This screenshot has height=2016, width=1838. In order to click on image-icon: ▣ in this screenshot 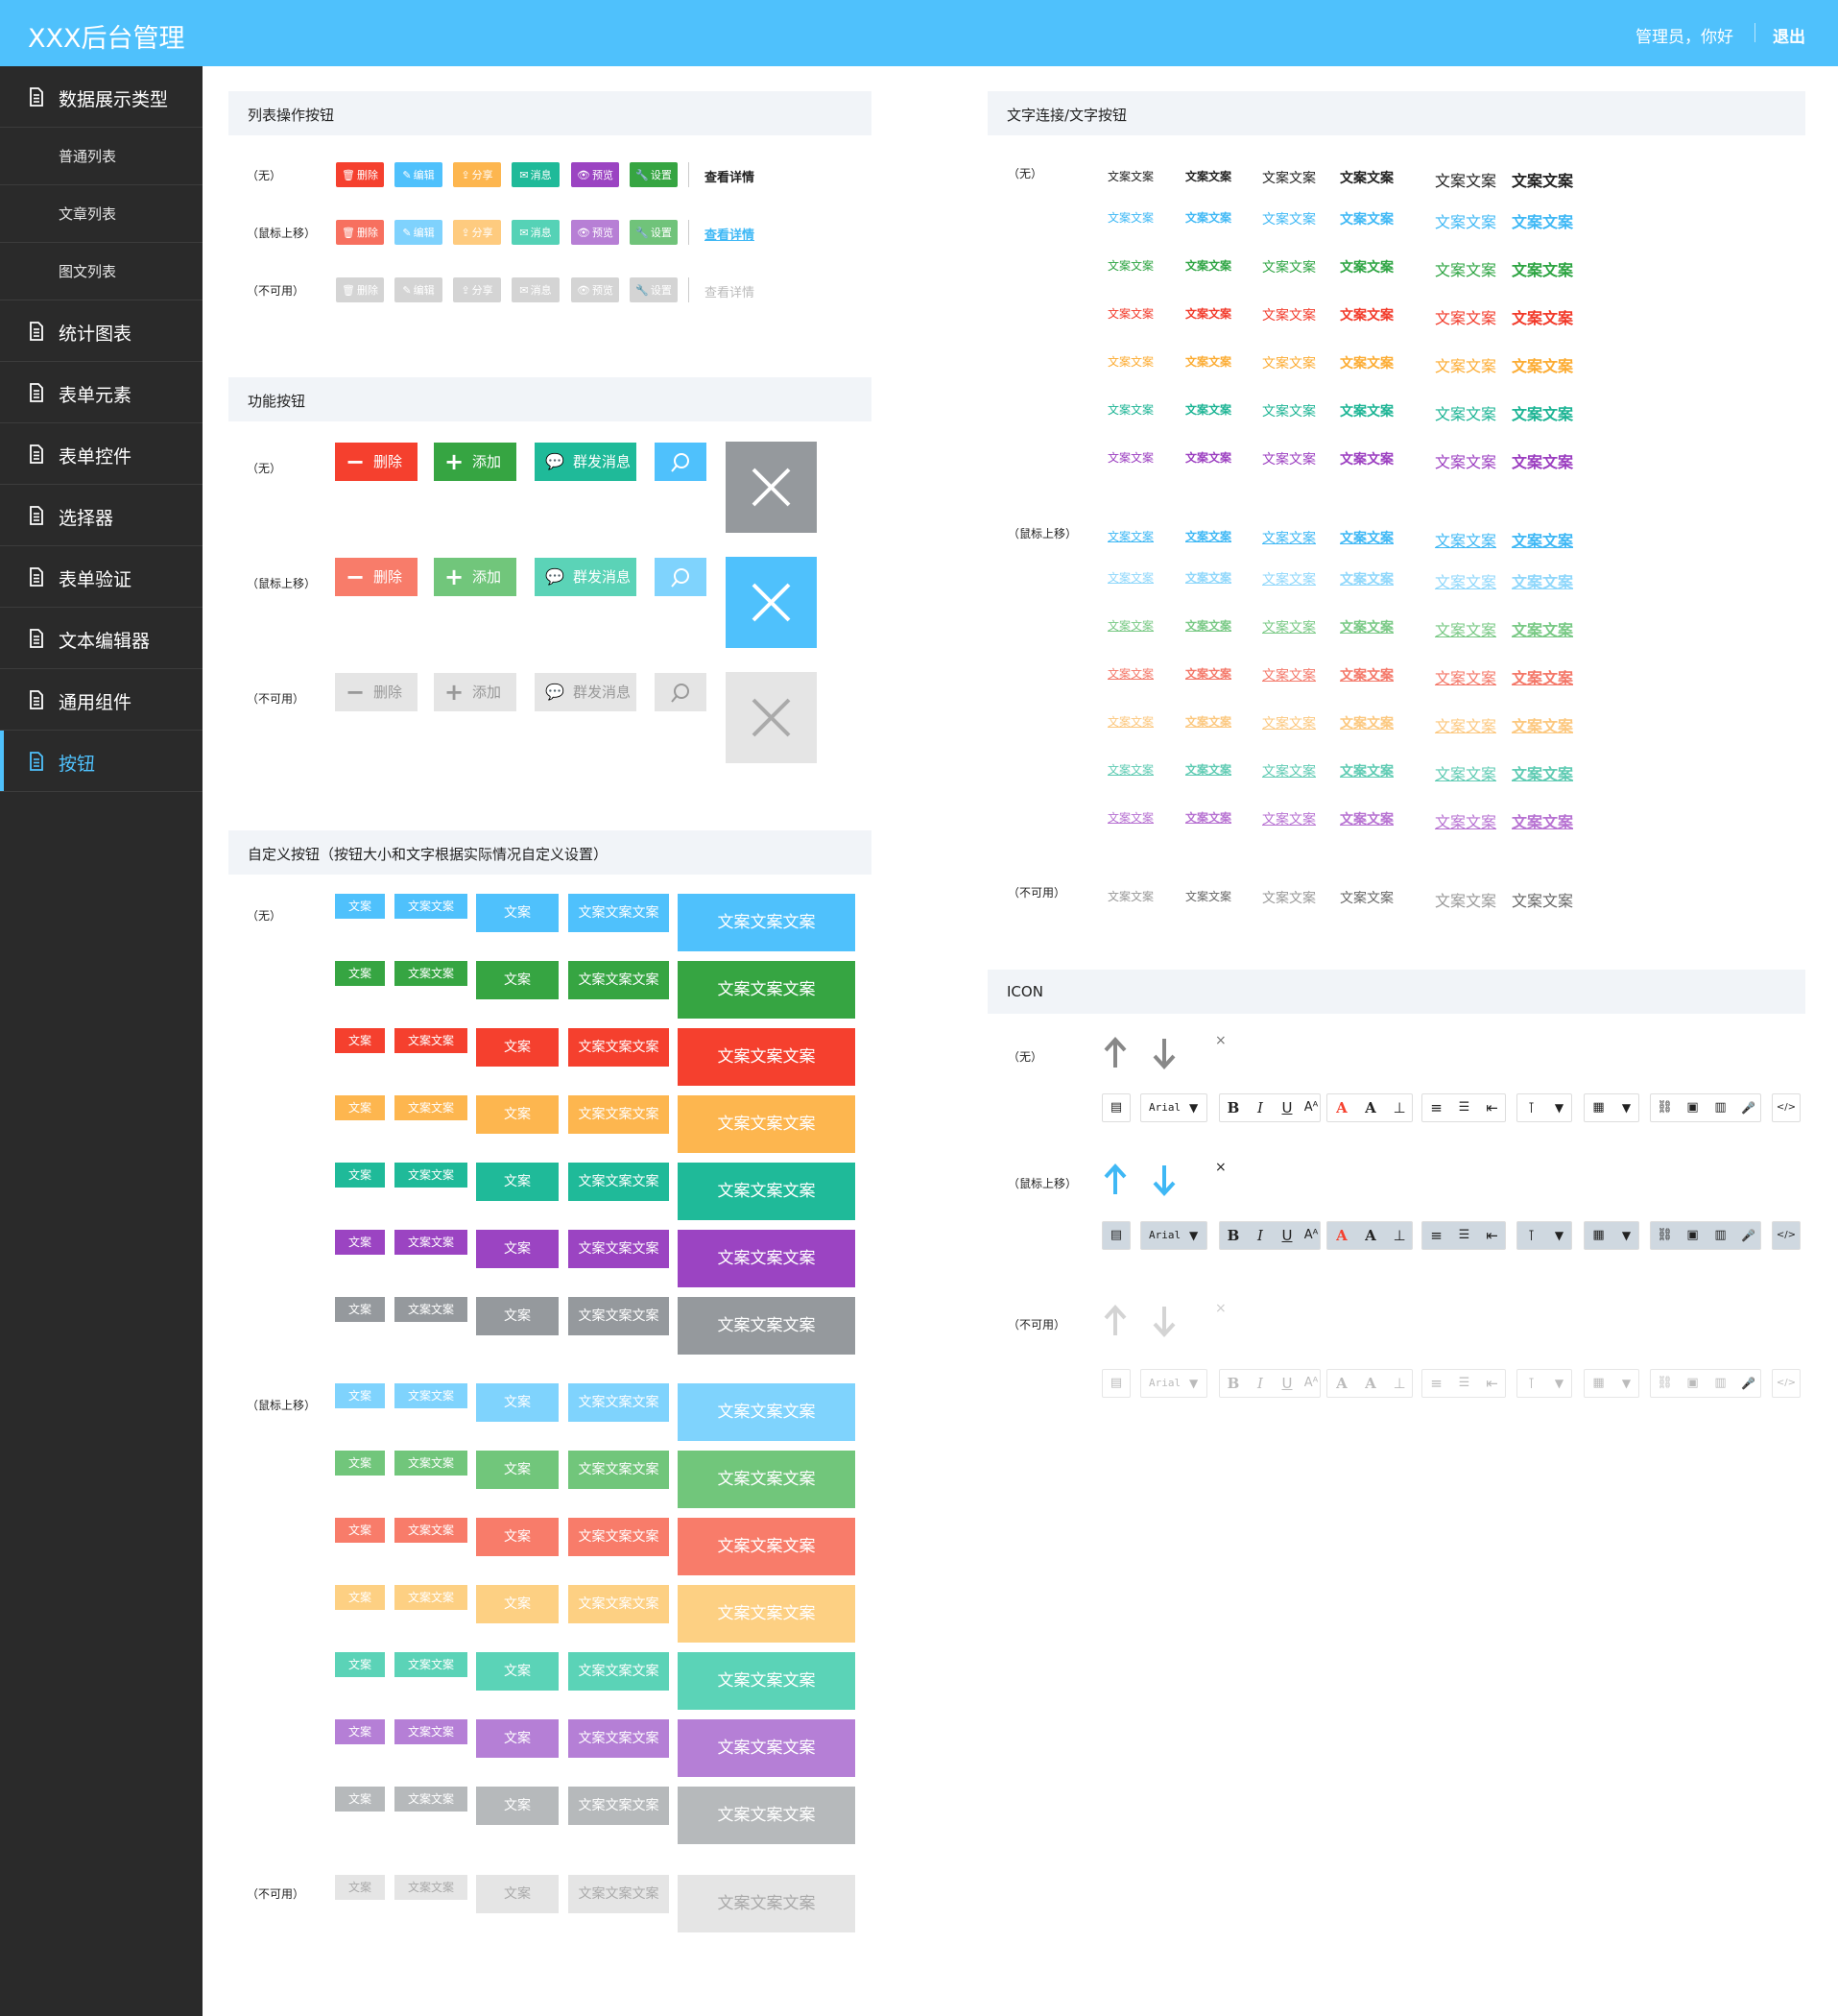, I will do `click(1693, 1107)`.